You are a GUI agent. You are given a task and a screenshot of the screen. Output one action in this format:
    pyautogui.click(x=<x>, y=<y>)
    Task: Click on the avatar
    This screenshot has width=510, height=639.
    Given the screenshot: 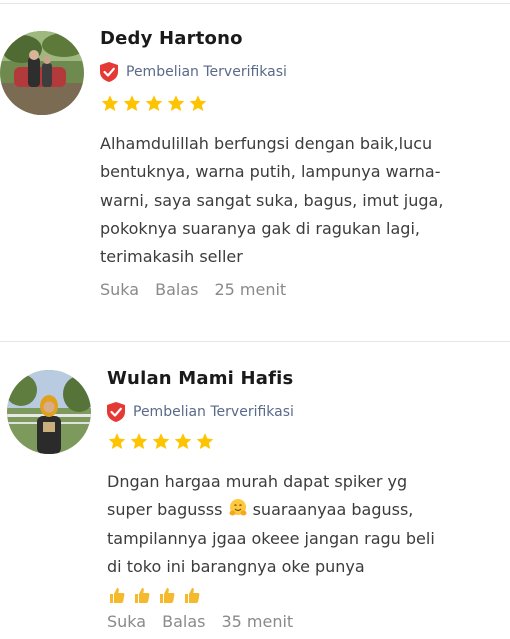 What is the action you would take?
    pyautogui.click(x=49, y=412)
    